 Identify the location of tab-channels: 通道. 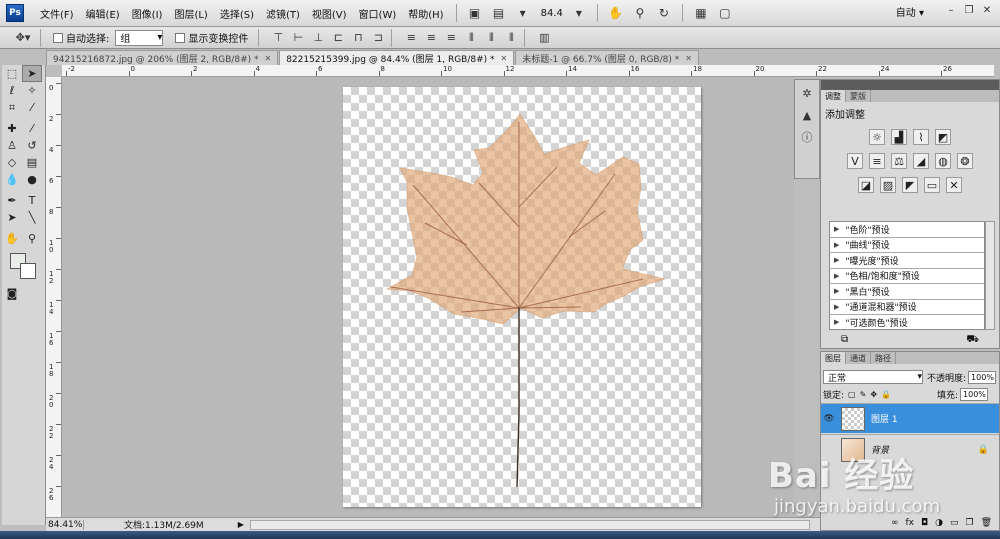
(858, 358).